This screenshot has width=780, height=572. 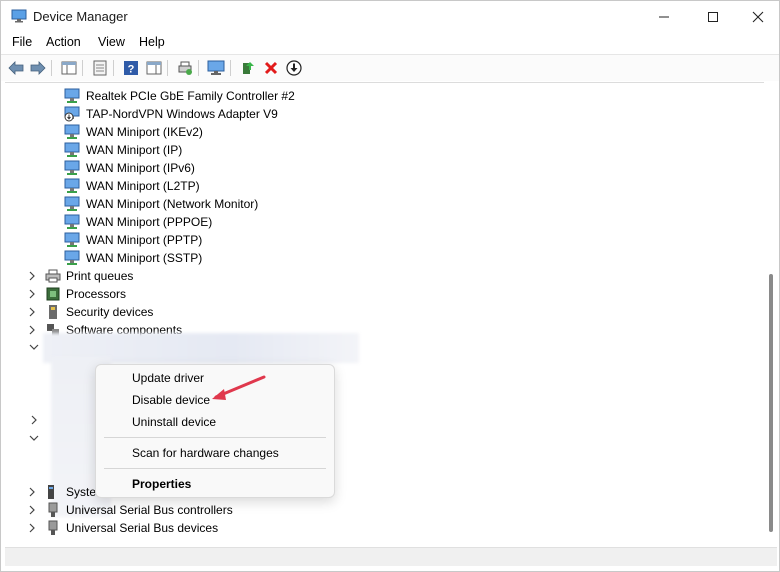 I want to click on network-adapter-label: WAN Miniport (SSTP), so click(x=144, y=258).